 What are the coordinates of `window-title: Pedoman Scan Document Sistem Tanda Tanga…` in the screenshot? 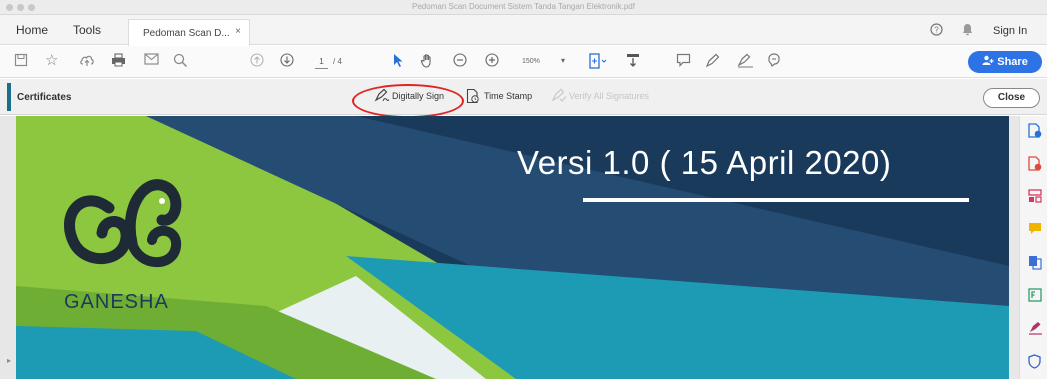 It's located at (523, 6).